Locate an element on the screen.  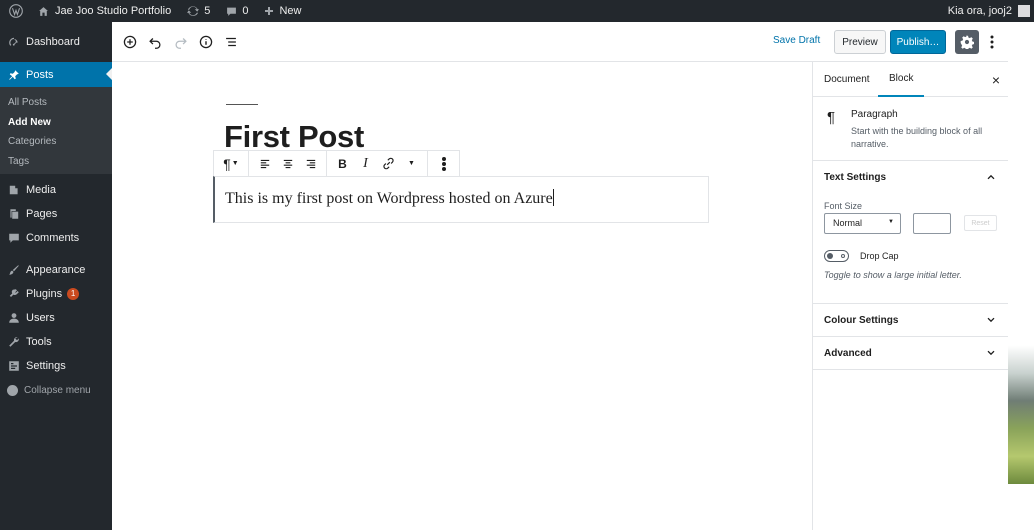
tab-block: Block is located at coordinates (901, 79).